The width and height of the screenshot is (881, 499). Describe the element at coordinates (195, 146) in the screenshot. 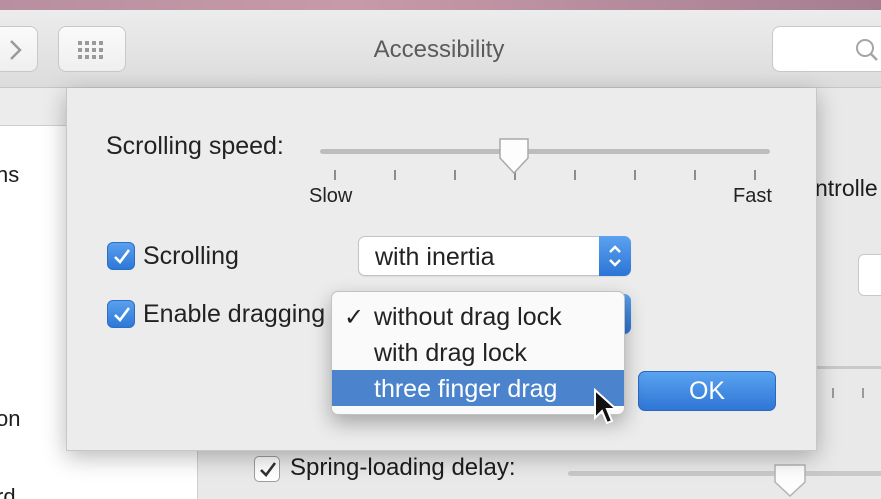

I see `scrolling-speed-label: Scrolling speed:` at that location.